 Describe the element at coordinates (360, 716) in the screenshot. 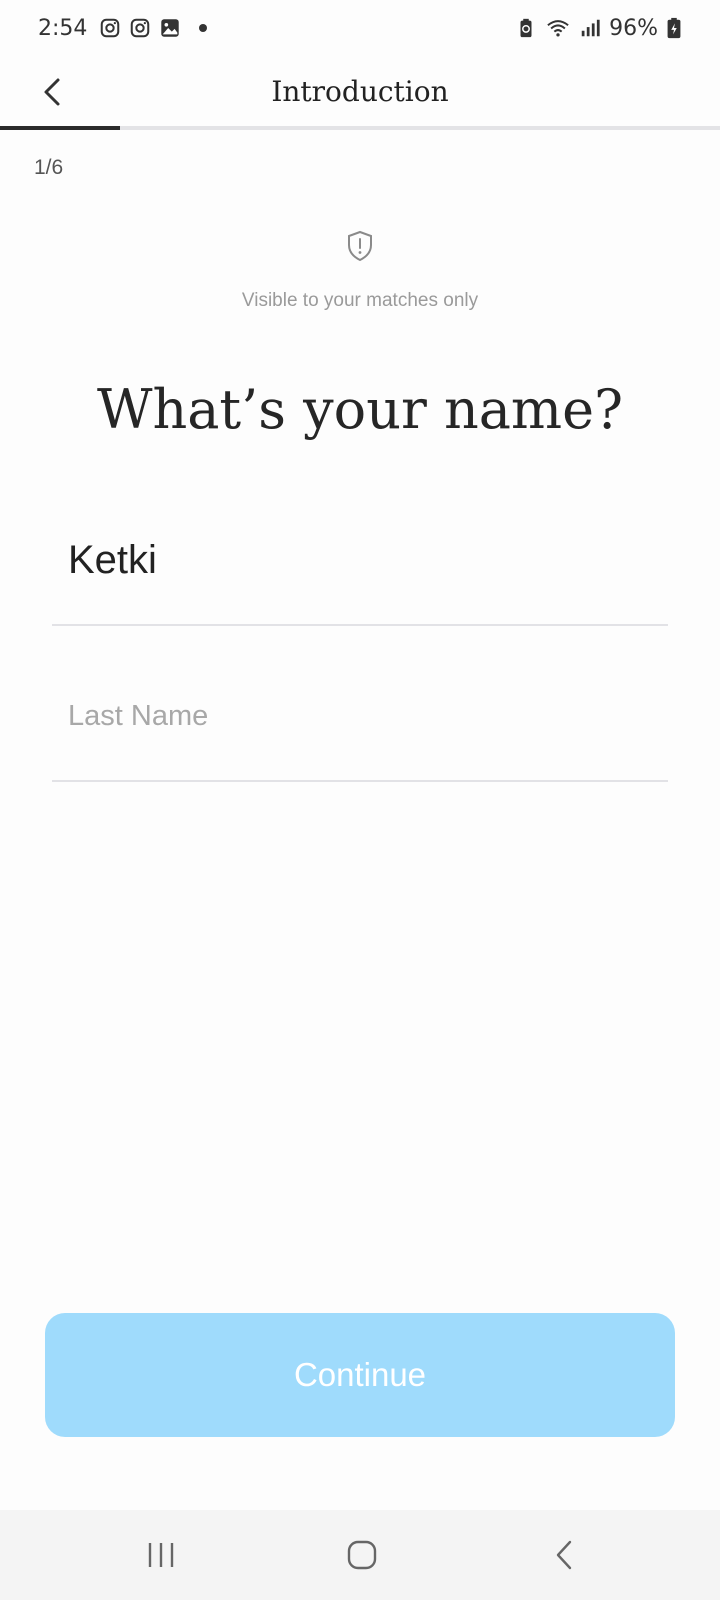

I see `last-name-input` at that location.